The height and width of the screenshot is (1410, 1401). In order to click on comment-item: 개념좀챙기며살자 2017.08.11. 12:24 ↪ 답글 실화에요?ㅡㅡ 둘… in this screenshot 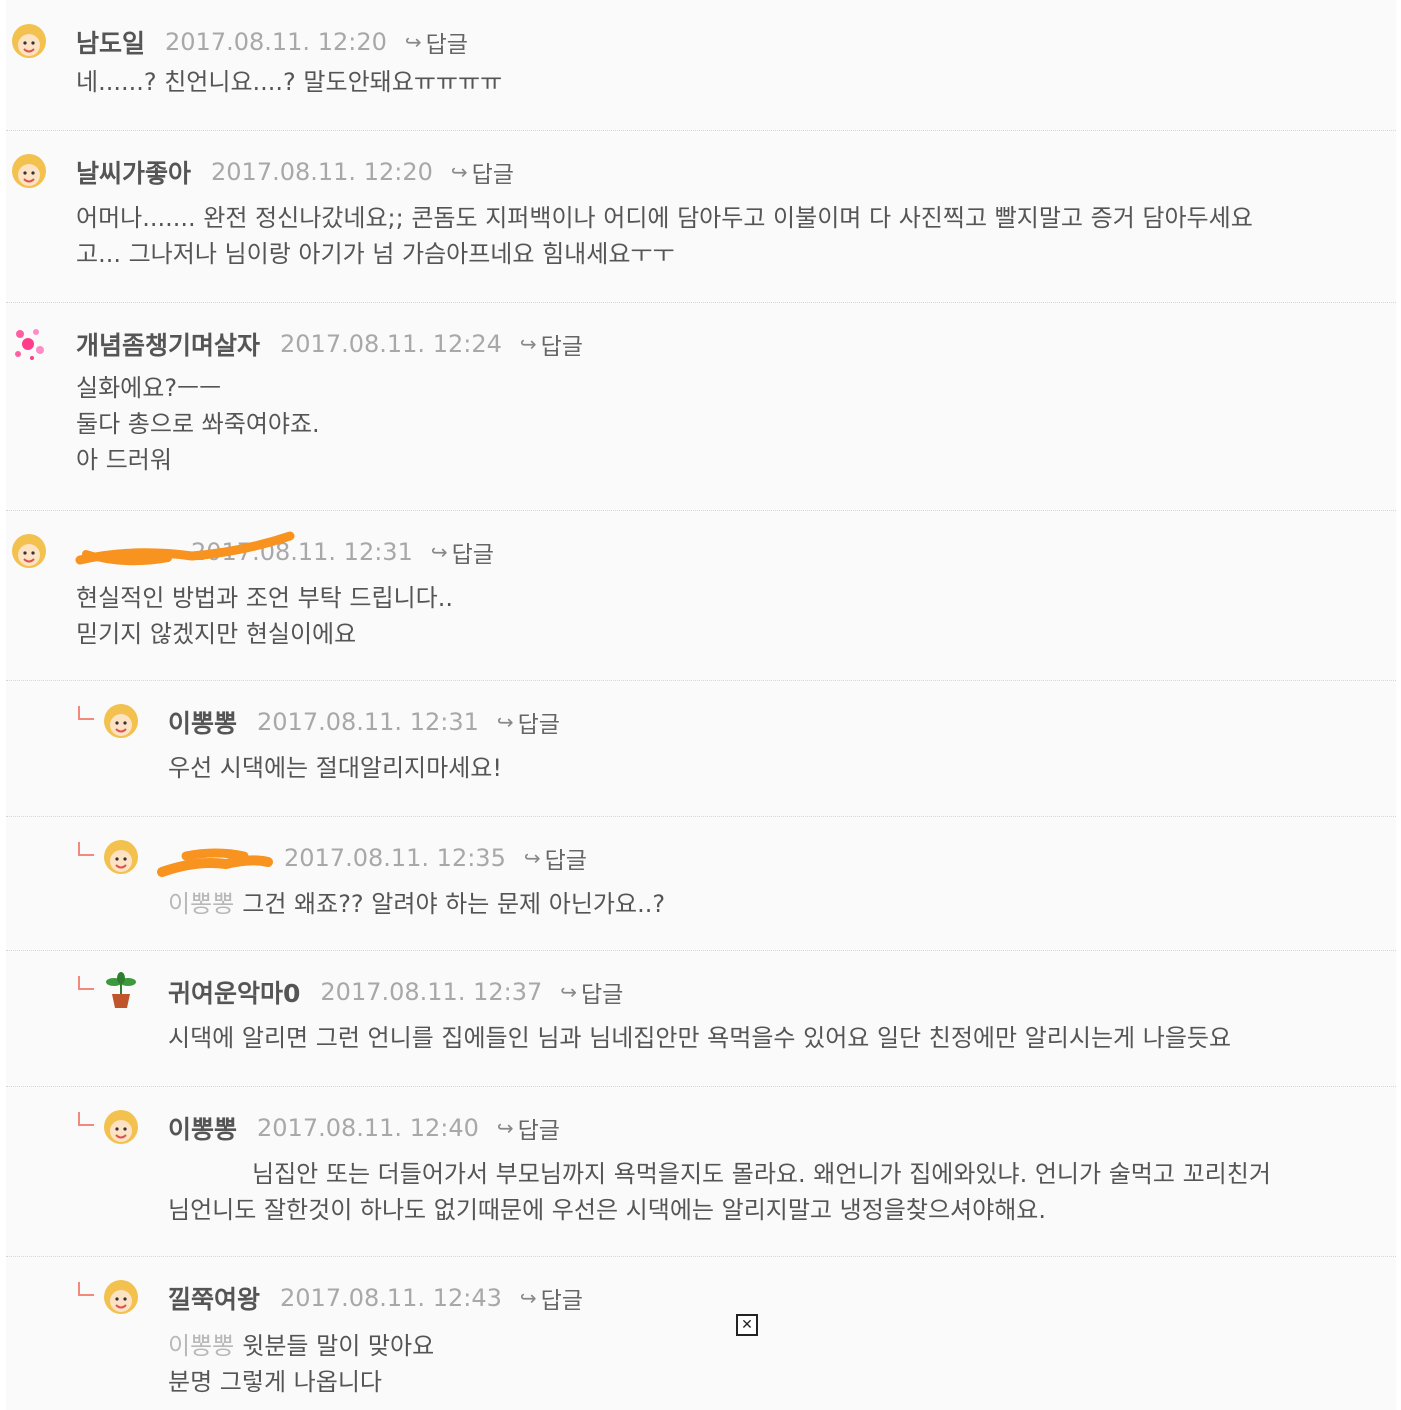, I will do `click(701, 406)`.